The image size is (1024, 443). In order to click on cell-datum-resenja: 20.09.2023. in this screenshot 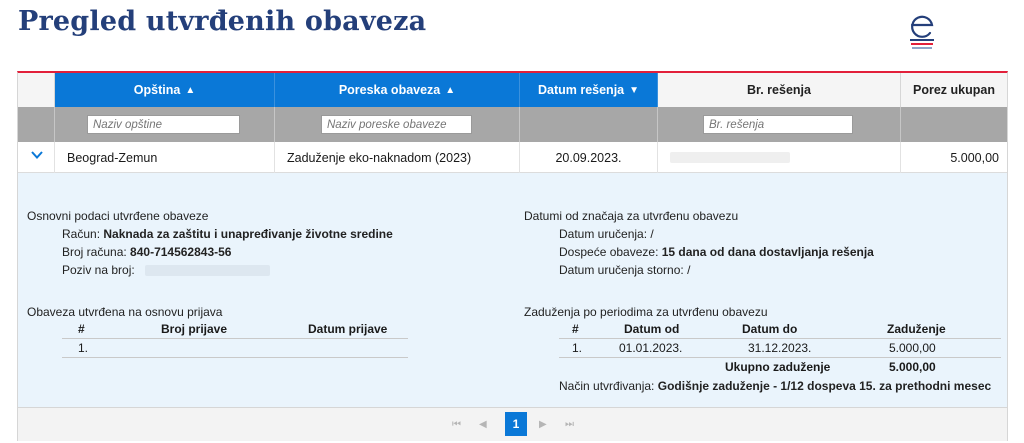, I will do `click(589, 157)`.